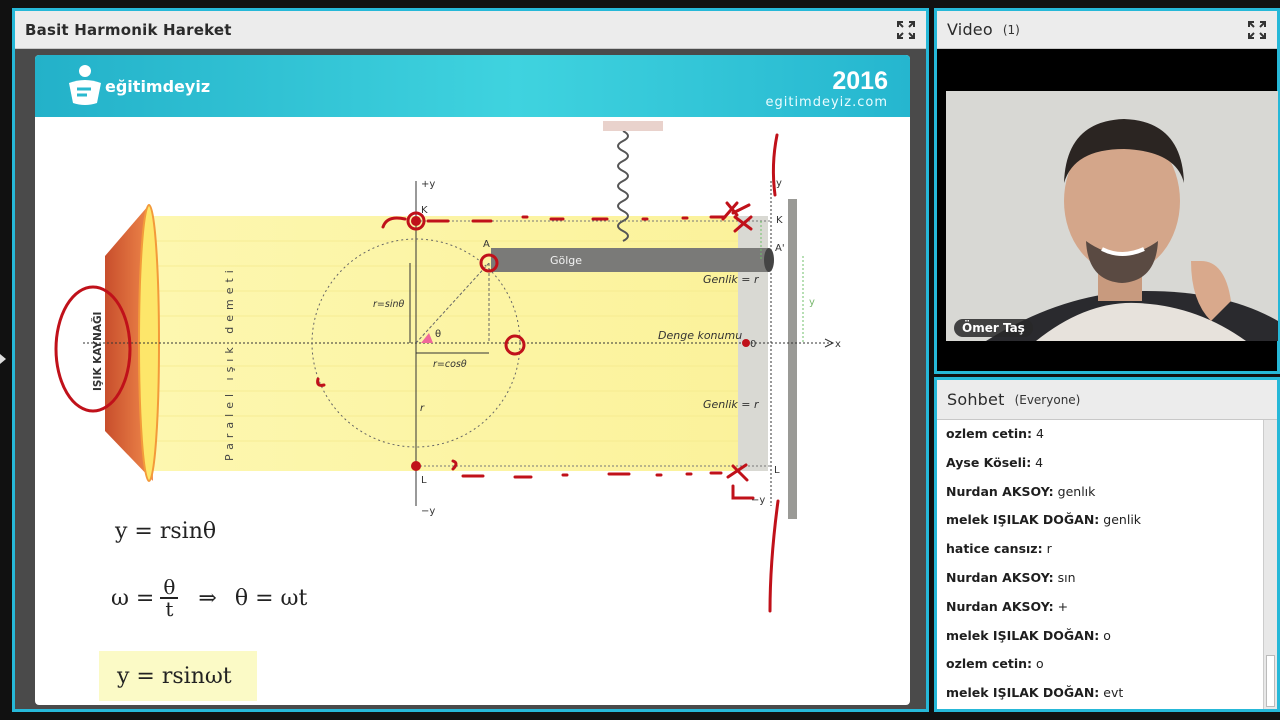  What do you see at coordinates (438, 334) in the screenshot?
I see `theta-label: θ` at bounding box center [438, 334].